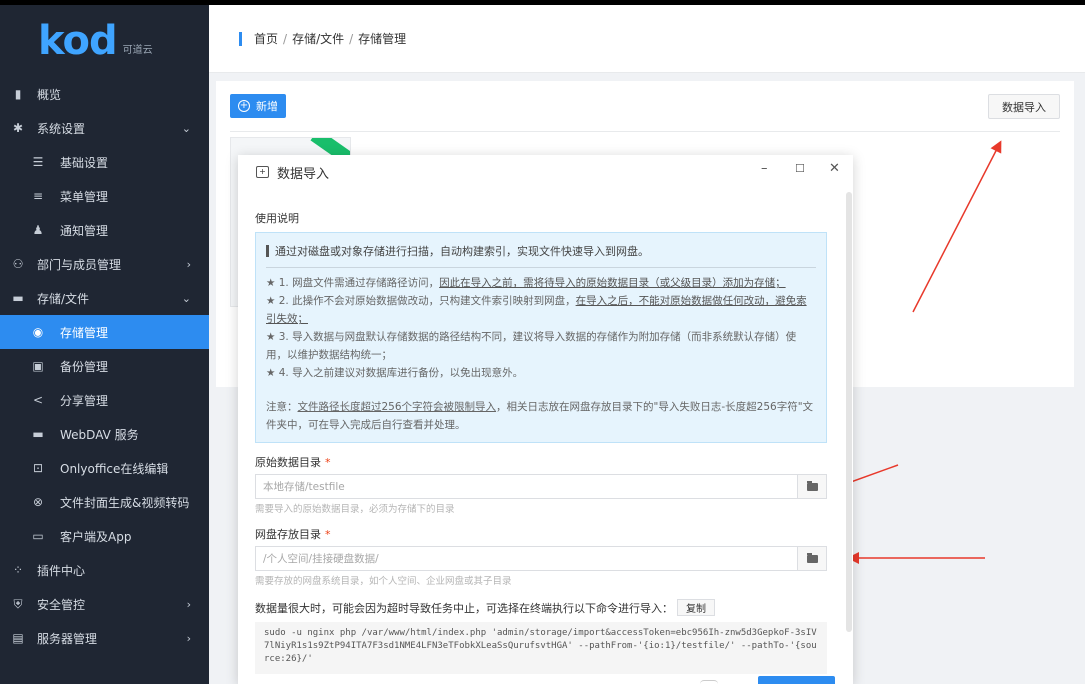 The height and width of the screenshot is (684, 1085). Describe the element at coordinates (353, 283) in the screenshot. I see `note-text: ★ 1. 网盘文件需通过存储路径访问，` at that location.